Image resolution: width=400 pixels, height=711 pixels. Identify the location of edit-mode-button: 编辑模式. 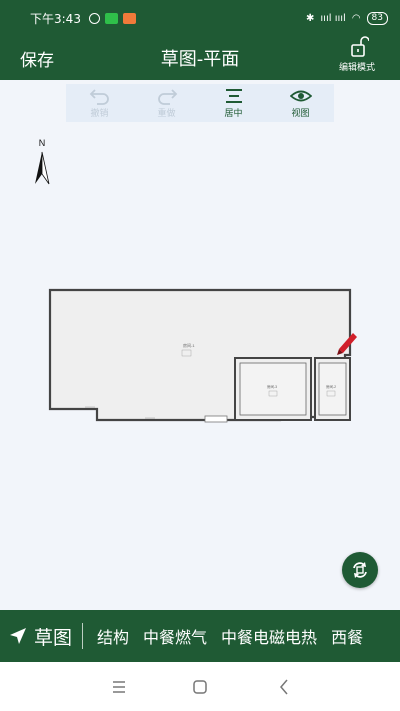
(360, 58).